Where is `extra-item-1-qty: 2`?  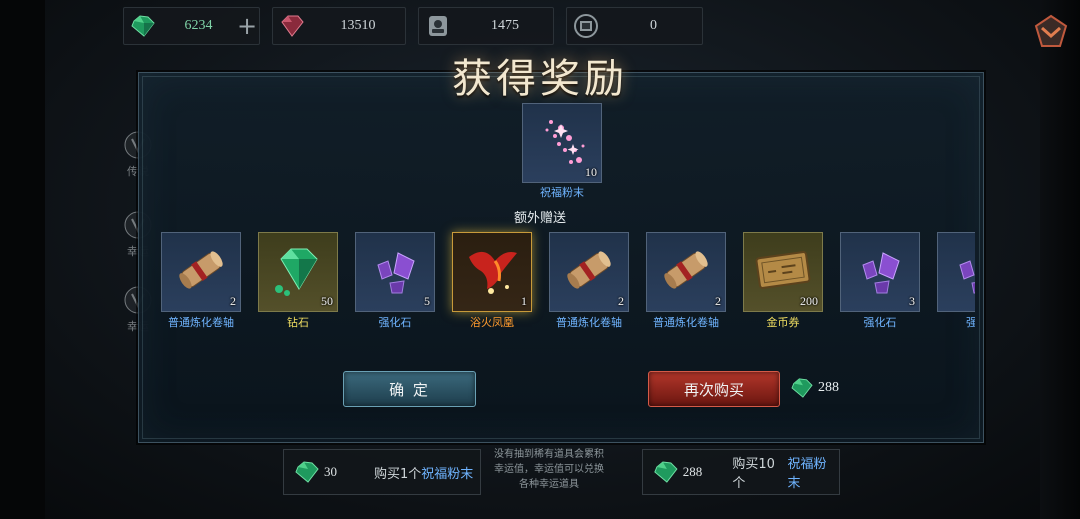
extra-item-1-qty: 2 is located at coordinates (233, 301).